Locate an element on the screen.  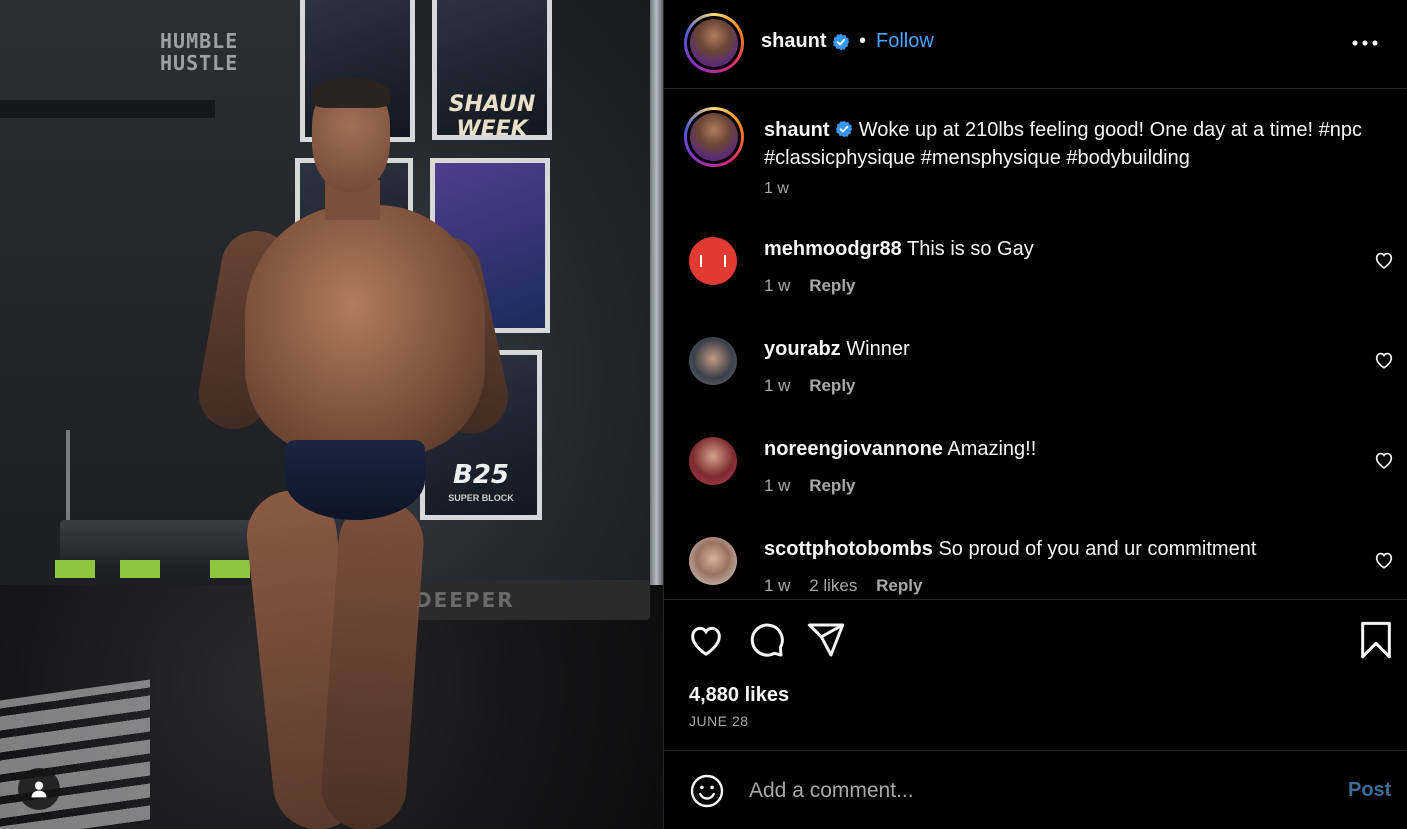
user-icon is located at coordinates (39, 789).